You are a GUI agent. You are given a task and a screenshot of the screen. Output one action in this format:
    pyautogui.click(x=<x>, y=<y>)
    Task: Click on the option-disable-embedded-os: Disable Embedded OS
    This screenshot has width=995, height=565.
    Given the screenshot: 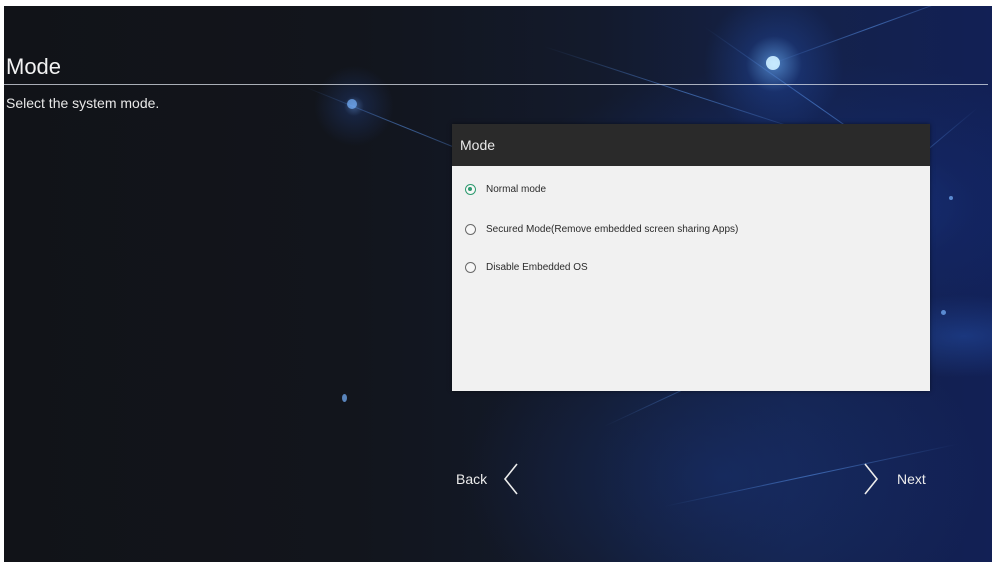 What is the action you would take?
    pyautogui.click(x=526, y=267)
    